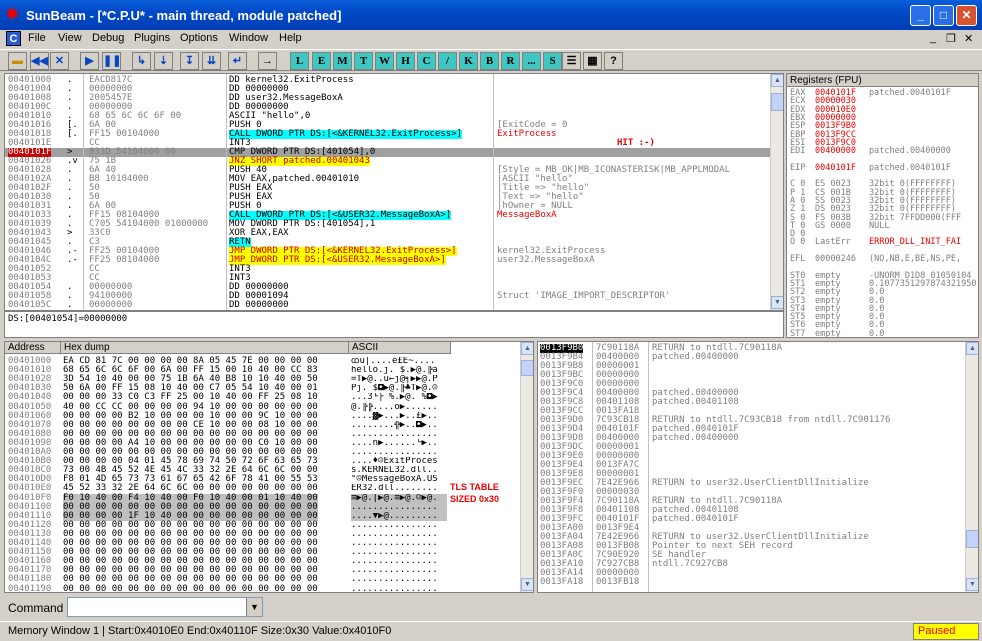  What do you see at coordinates (828, 333) in the screenshot?
I see `register-value: empty` at bounding box center [828, 333].